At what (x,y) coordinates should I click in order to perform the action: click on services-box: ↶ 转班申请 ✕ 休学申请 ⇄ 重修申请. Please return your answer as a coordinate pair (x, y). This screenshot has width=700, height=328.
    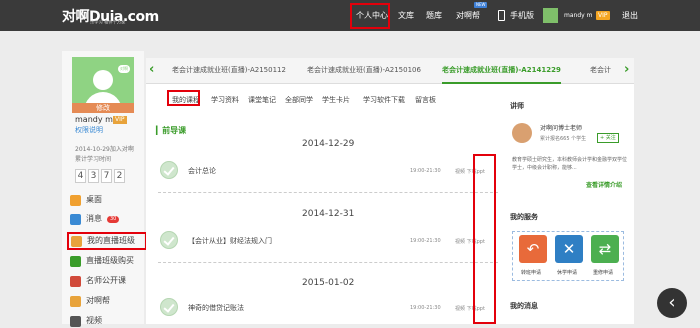
    Looking at the image, I should click on (568, 256).